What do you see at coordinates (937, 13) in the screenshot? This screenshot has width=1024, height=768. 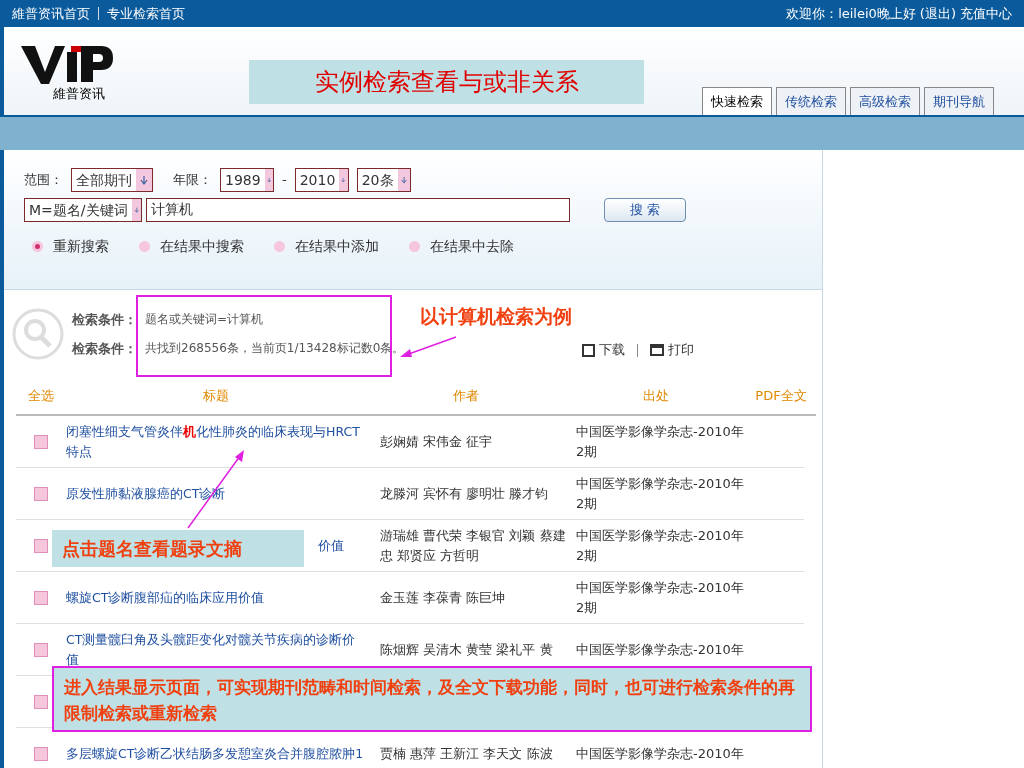 I see `logout-link: (退出)` at bounding box center [937, 13].